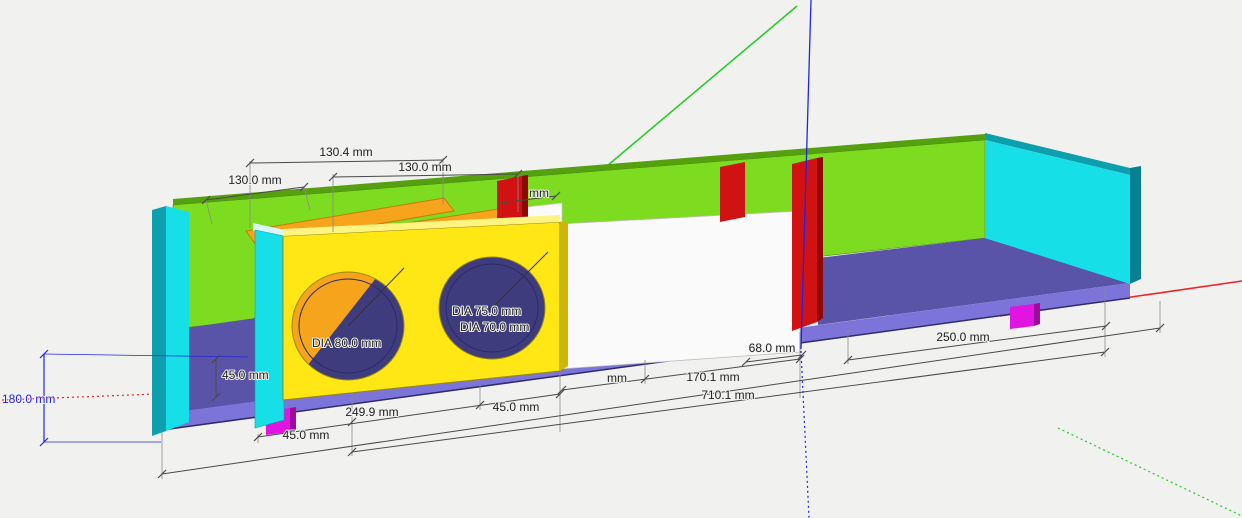 Image resolution: width=1242 pixels, height=518 pixels. I want to click on dim-label-overall-height: 180.0 mm, so click(28, 399).